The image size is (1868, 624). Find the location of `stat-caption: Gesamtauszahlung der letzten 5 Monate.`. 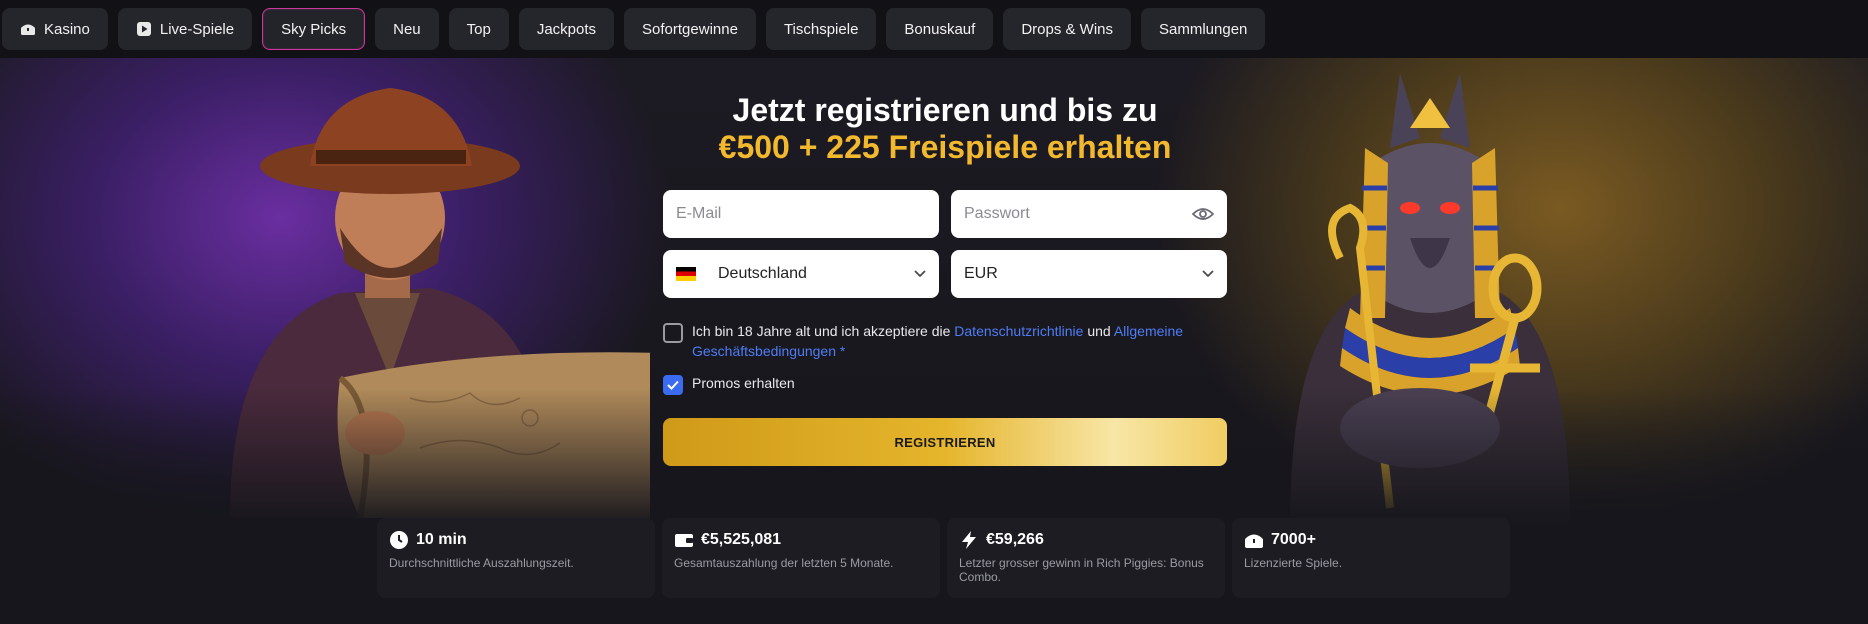

stat-caption: Gesamtauszahlung der letzten 5 Monate. is located at coordinates (784, 563).